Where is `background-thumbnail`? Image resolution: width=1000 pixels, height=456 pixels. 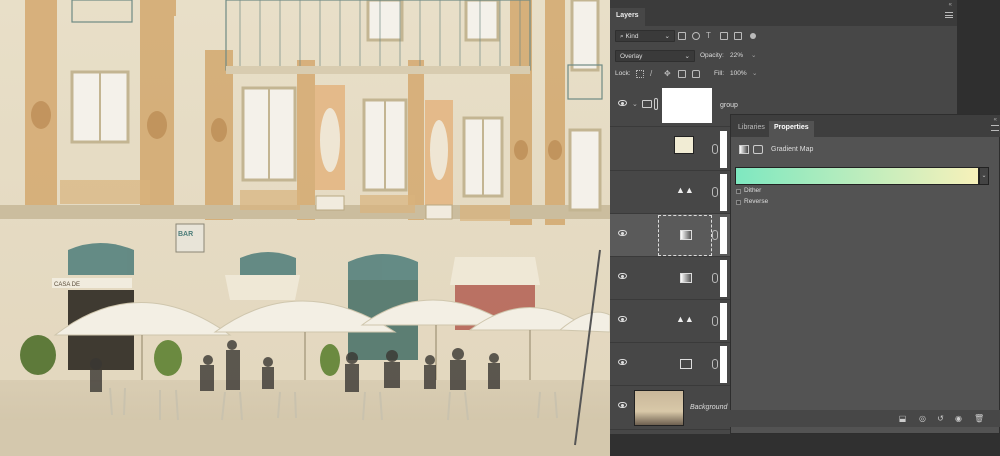
background-thumbnail is located at coordinates (659, 408).